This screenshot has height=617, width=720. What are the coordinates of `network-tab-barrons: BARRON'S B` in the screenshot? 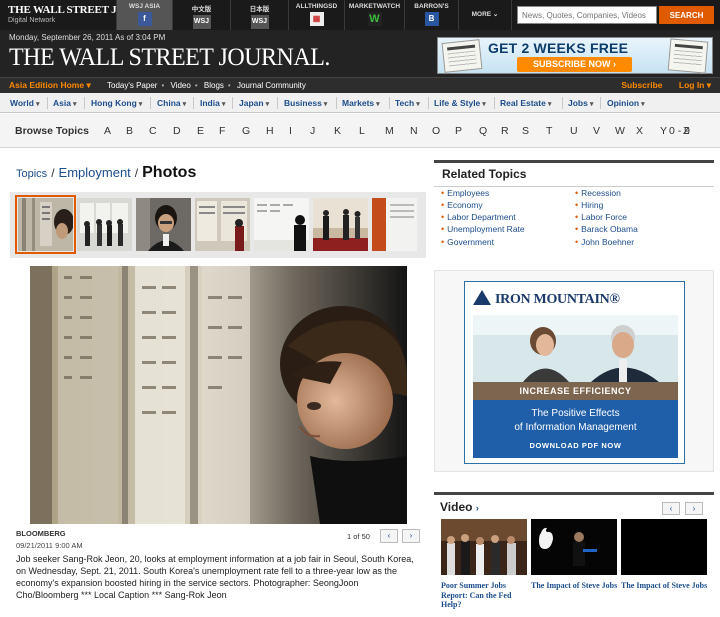 It's located at (431, 15).